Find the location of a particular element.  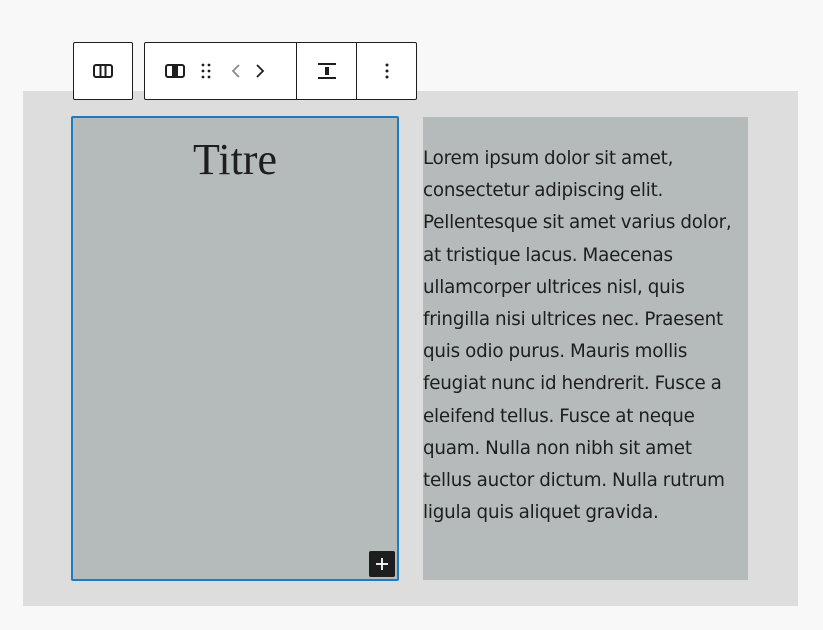

block-toolbar is located at coordinates (280, 71).